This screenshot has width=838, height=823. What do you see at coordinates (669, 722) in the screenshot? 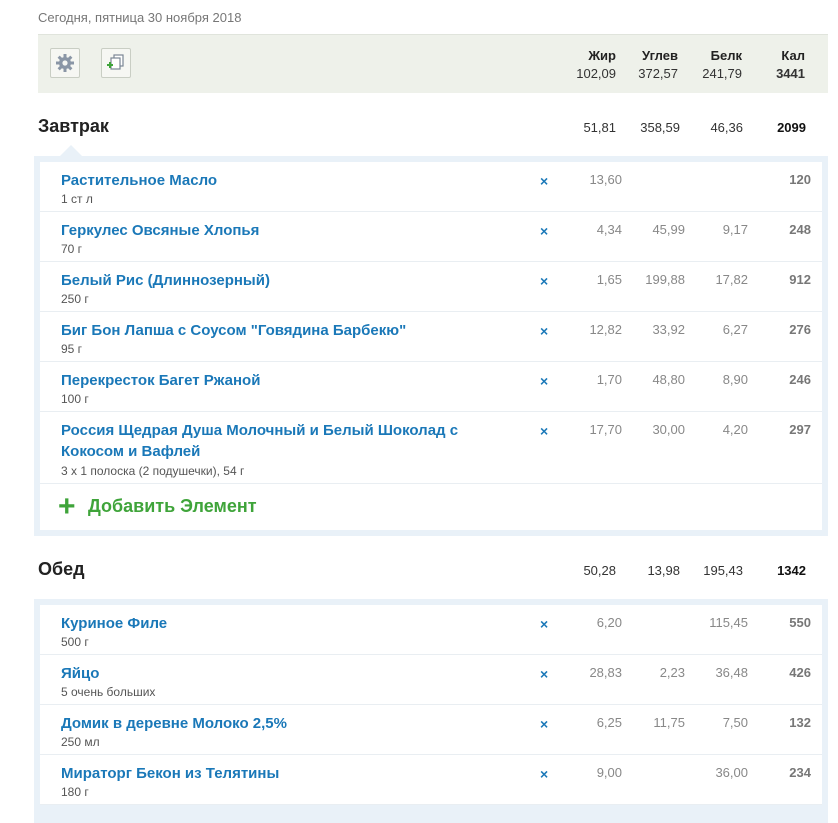
I see `food-carb: 11,75` at bounding box center [669, 722].